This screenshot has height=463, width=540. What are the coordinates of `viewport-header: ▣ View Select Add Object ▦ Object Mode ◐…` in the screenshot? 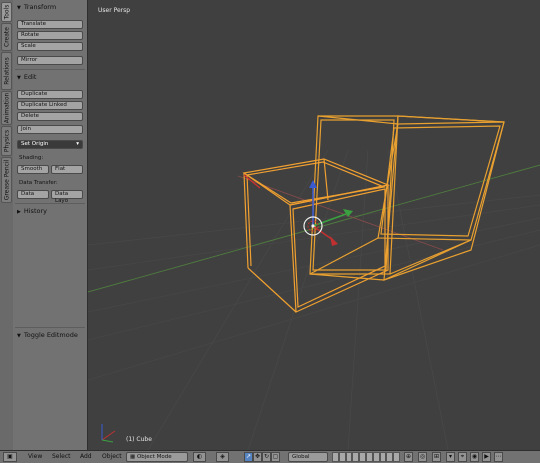 It's located at (270, 456).